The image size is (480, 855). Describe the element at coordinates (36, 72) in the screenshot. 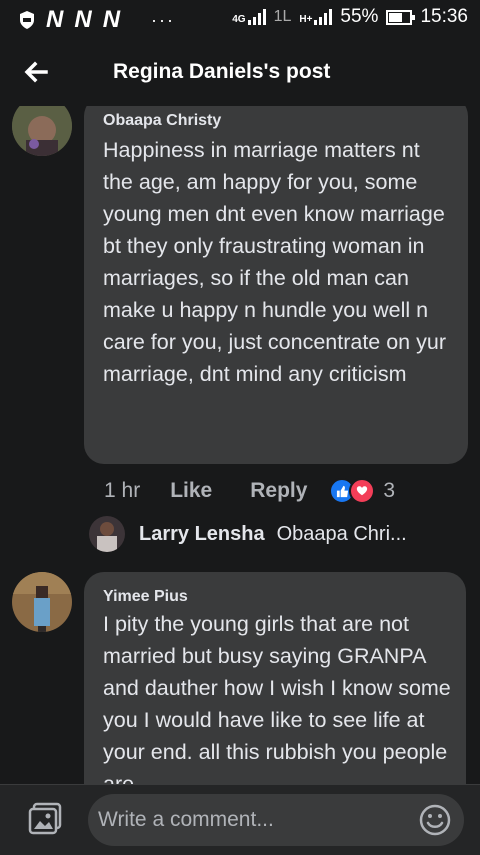

I see `back-arrow-icon` at that location.